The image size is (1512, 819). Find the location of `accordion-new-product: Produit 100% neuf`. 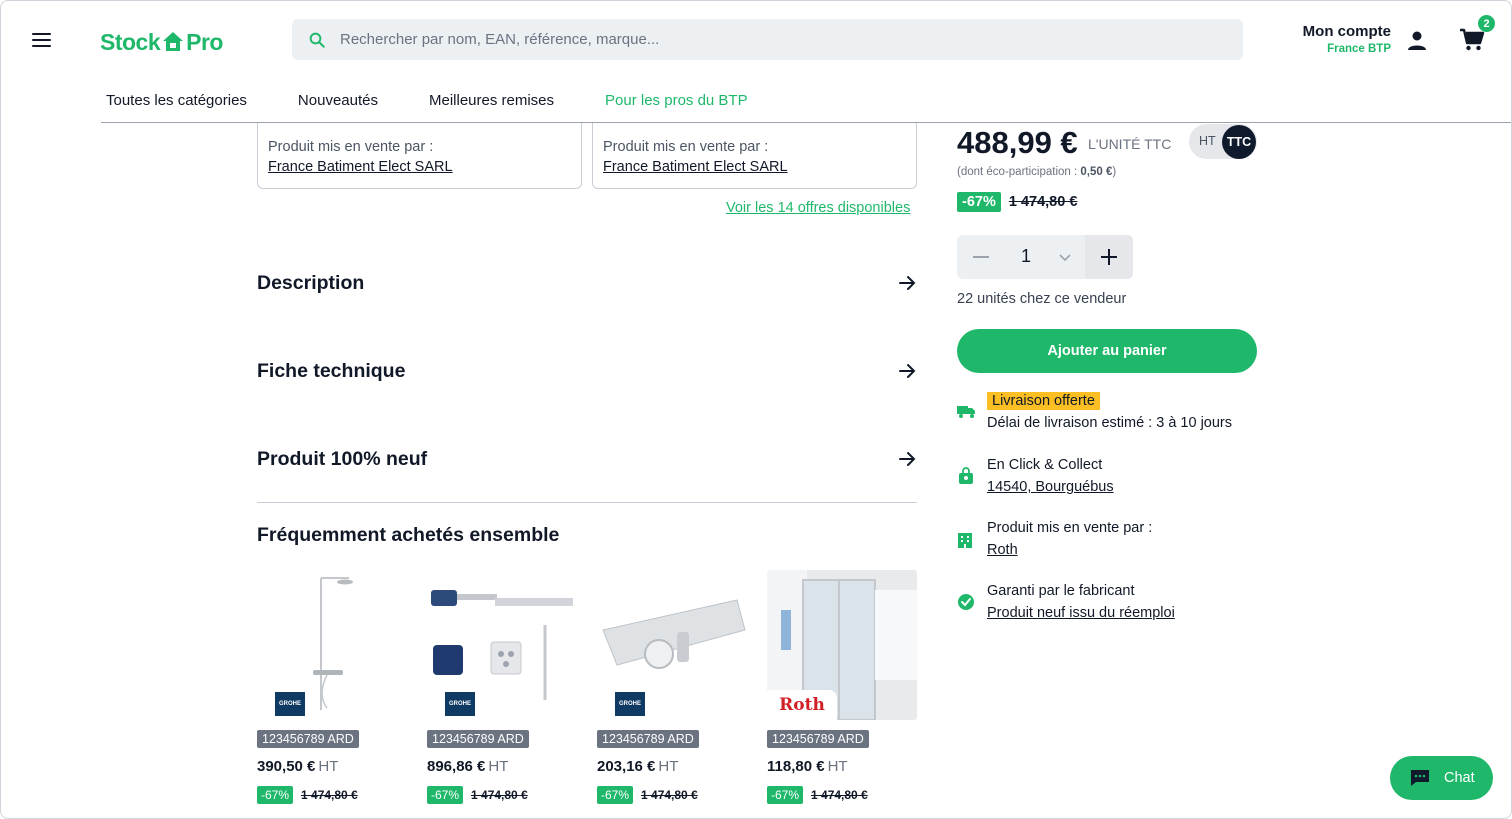

accordion-new-product: Produit 100% neuf is located at coordinates (587, 459).